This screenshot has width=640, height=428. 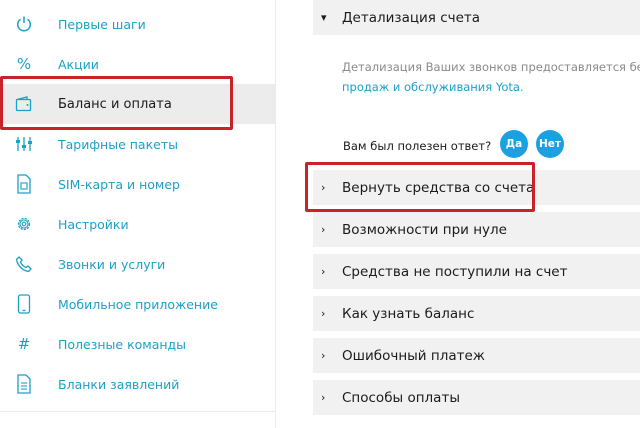 I want to click on accordion-item-details: ▾ Детализация счета, so click(x=476, y=17).